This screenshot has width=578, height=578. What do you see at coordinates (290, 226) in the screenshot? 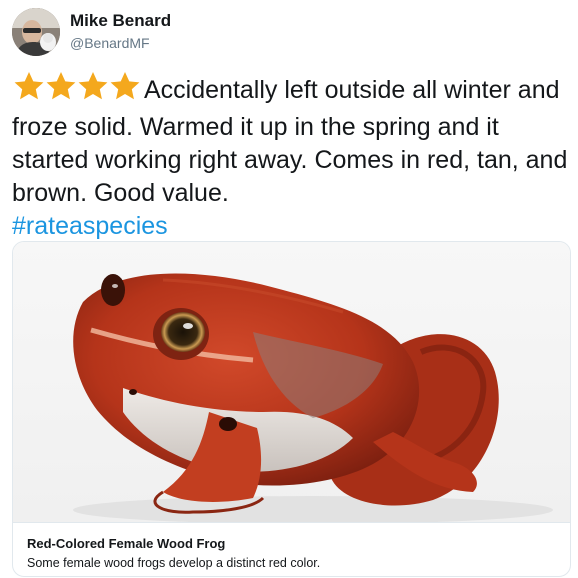
I see `hashtag-link: #rateaspecies` at bounding box center [290, 226].